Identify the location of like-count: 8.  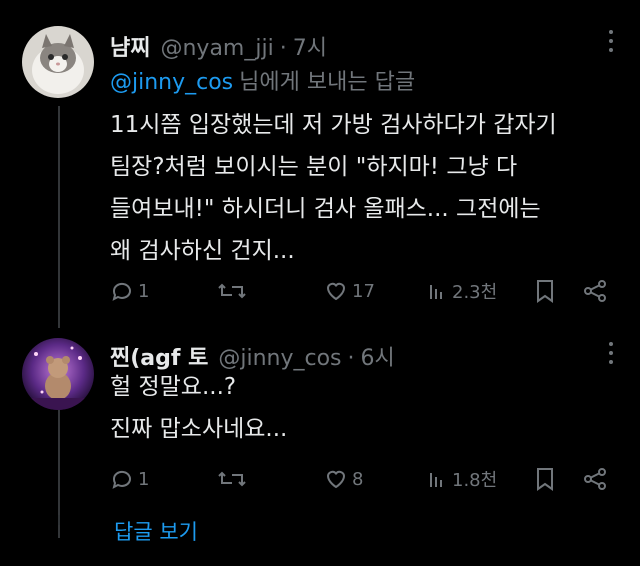
(358, 479).